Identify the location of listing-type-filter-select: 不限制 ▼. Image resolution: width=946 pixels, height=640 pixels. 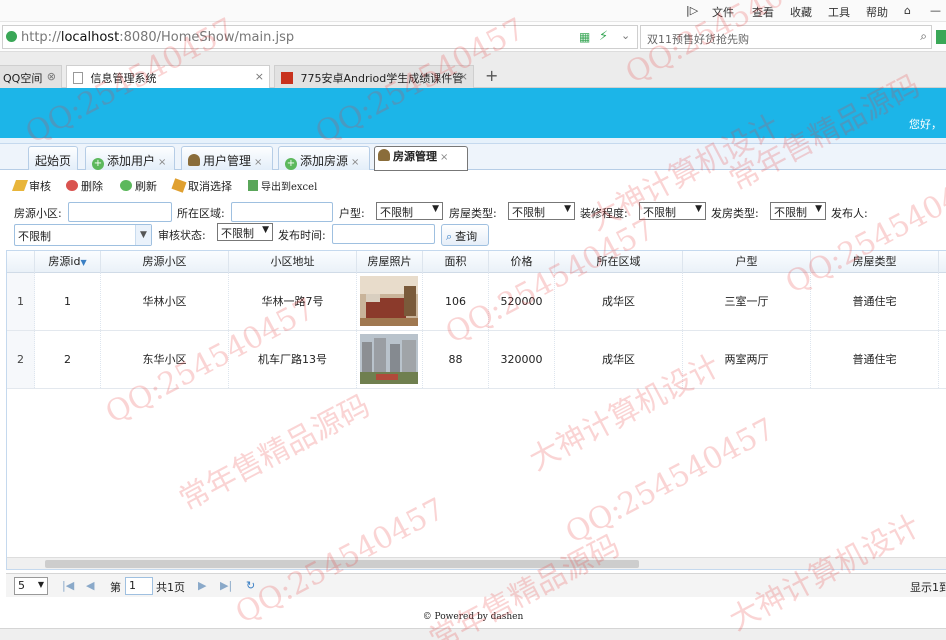
(798, 211).